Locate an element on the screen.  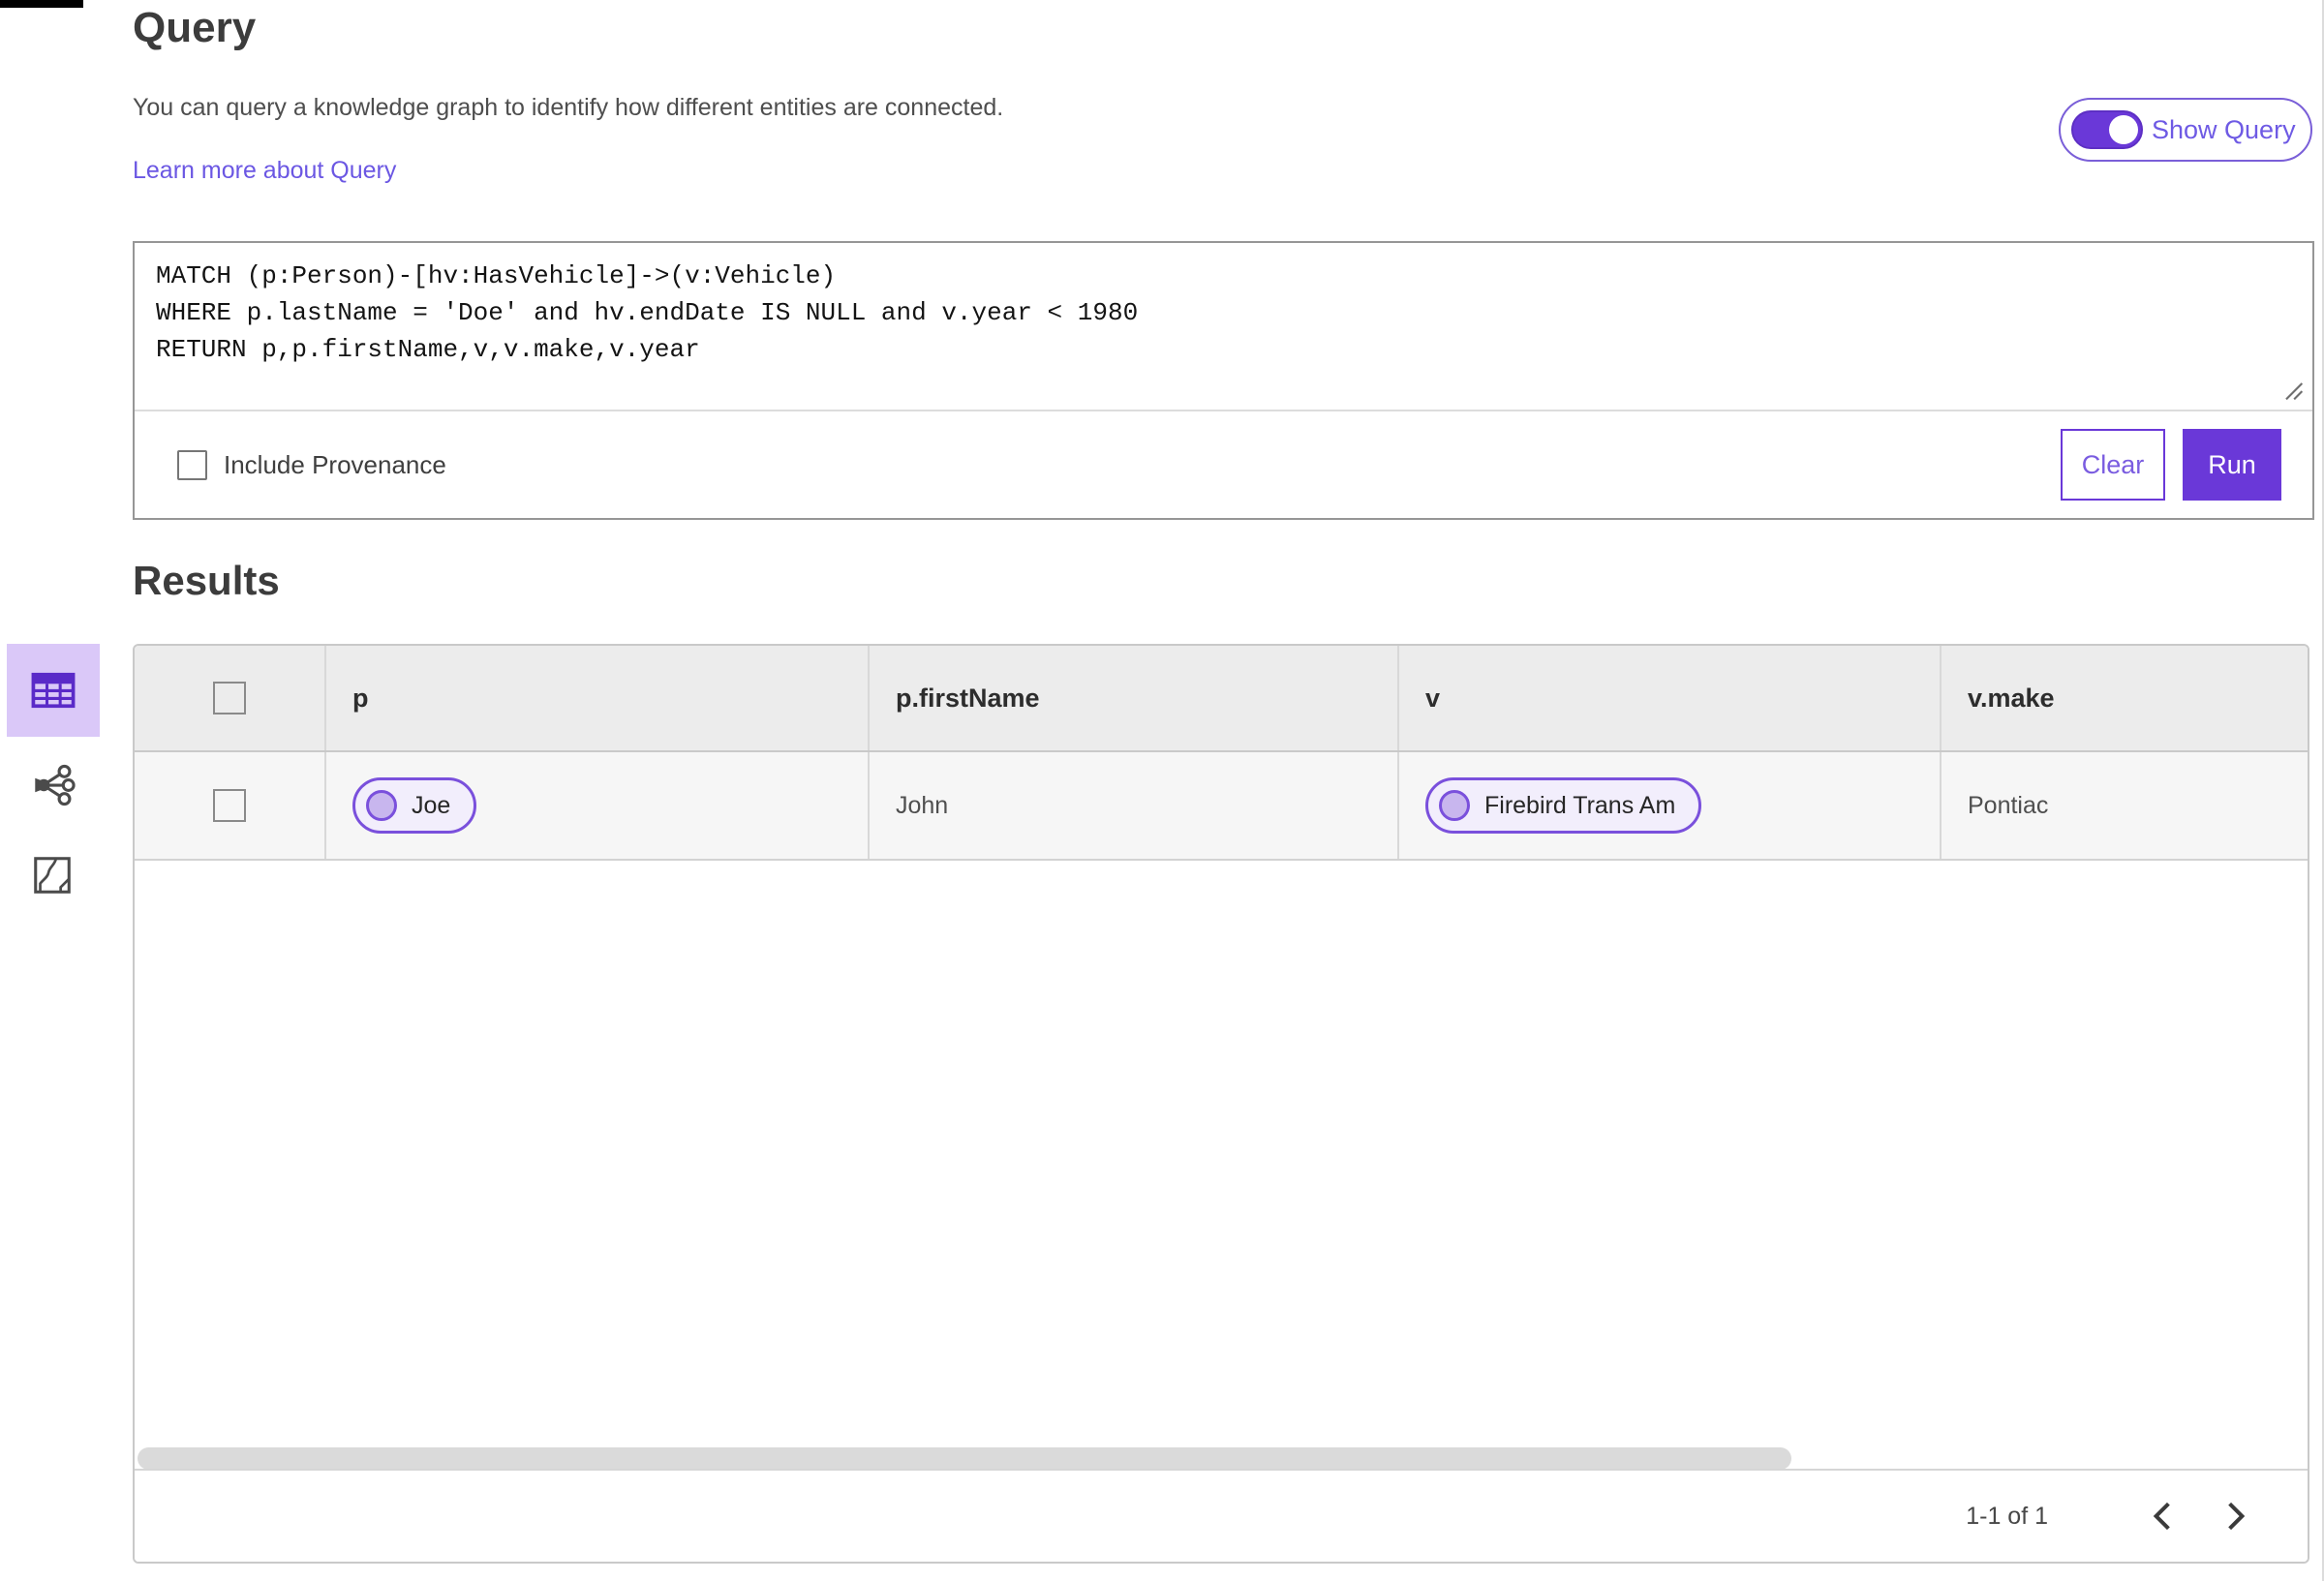
entity-pill-person: Joe is located at coordinates (415, 805).